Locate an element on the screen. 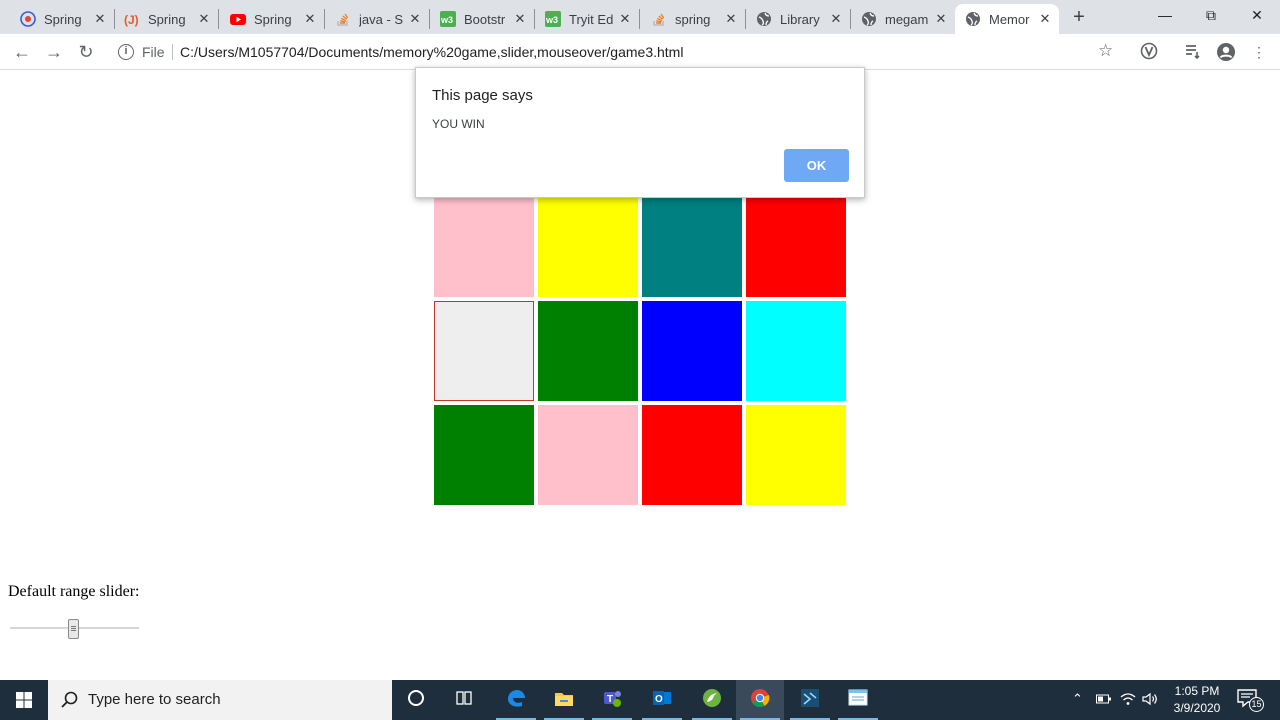 The image size is (1280, 720). notification-count-badge: 15 is located at coordinates (1256, 704).